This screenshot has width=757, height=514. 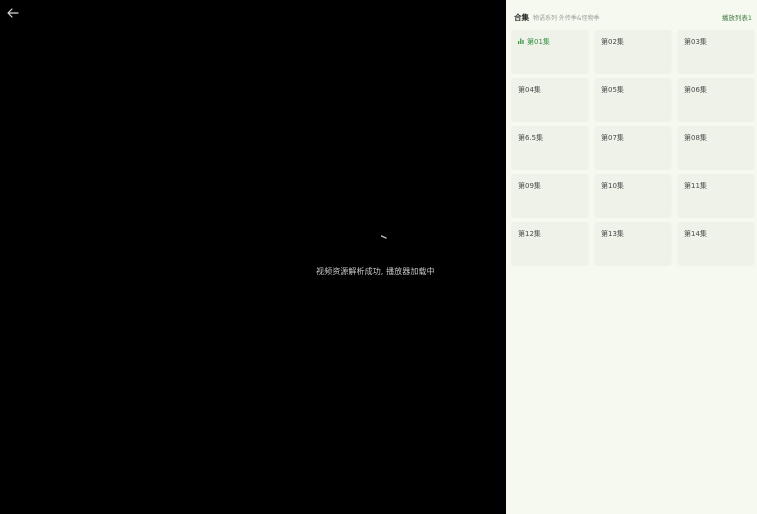 What do you see at coordinates (529, 90) in the screenshot?
I see `episode-label: 第04集` at bounding box center [529, 90].